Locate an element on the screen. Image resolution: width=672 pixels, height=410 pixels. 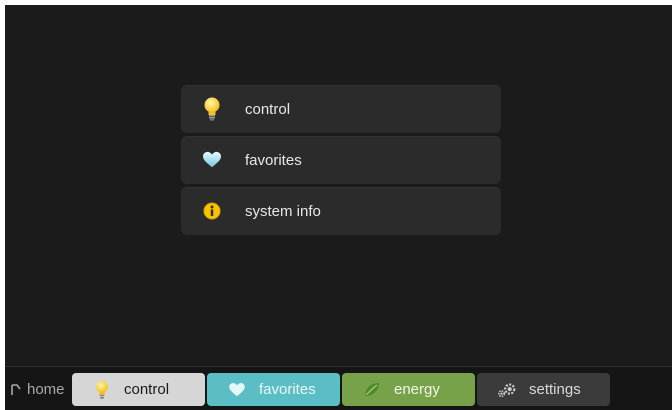
tab-settings: settings is located at coordinates (543, 389).